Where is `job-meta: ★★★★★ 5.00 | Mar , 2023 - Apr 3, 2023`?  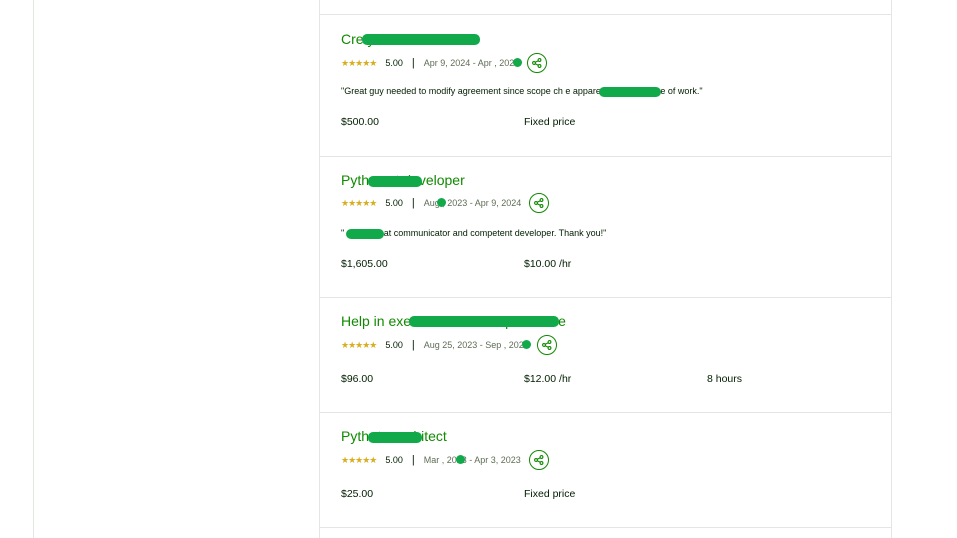
job-meta: ★★★★★ 5.00 | Mar , 2023 - Apr 3, 2023 is located at coordinates (445, 460).